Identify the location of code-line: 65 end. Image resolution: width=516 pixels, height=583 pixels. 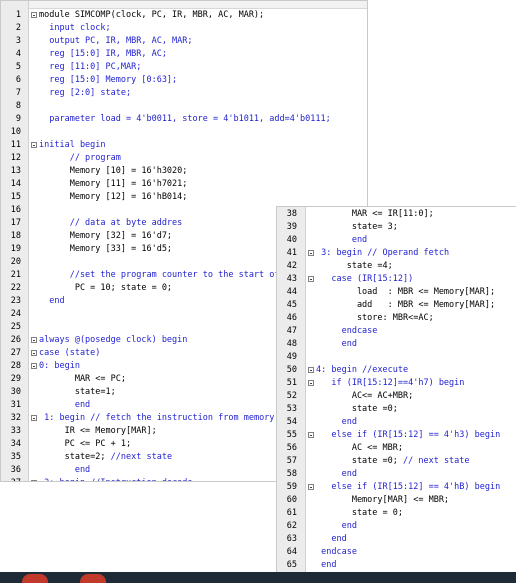
(396, 565).